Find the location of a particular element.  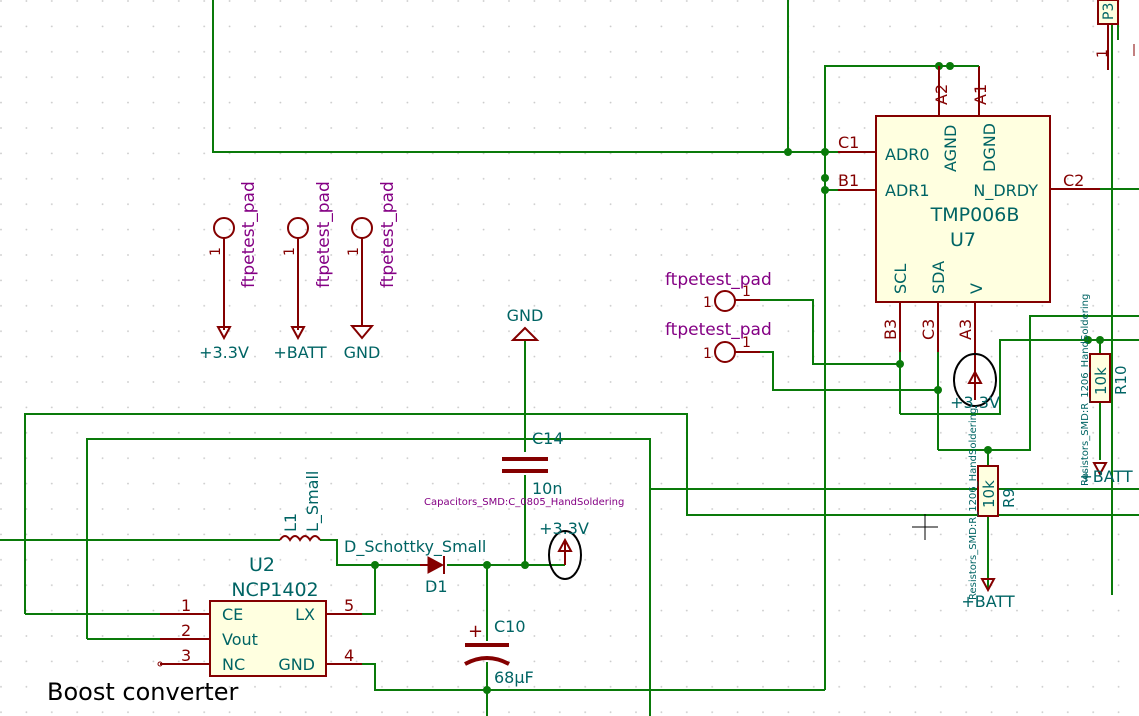

u7-pin-c3: C3 is located at coordinates (928, 329).